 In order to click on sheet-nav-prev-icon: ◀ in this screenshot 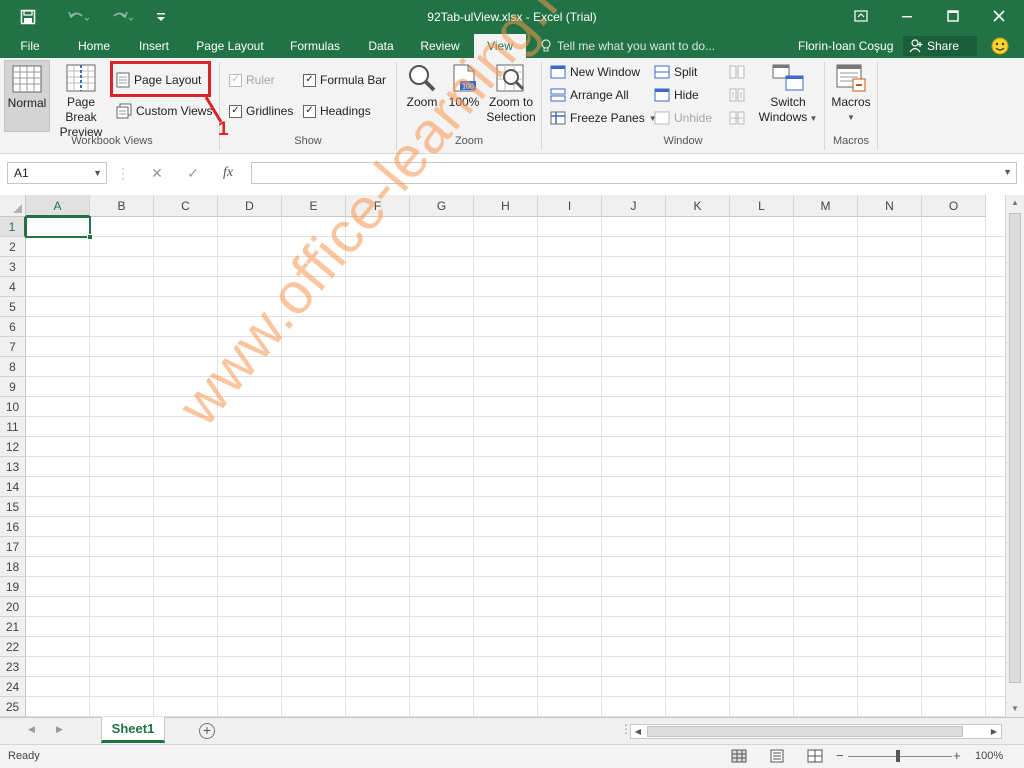, I will do `click(31, 729)`.